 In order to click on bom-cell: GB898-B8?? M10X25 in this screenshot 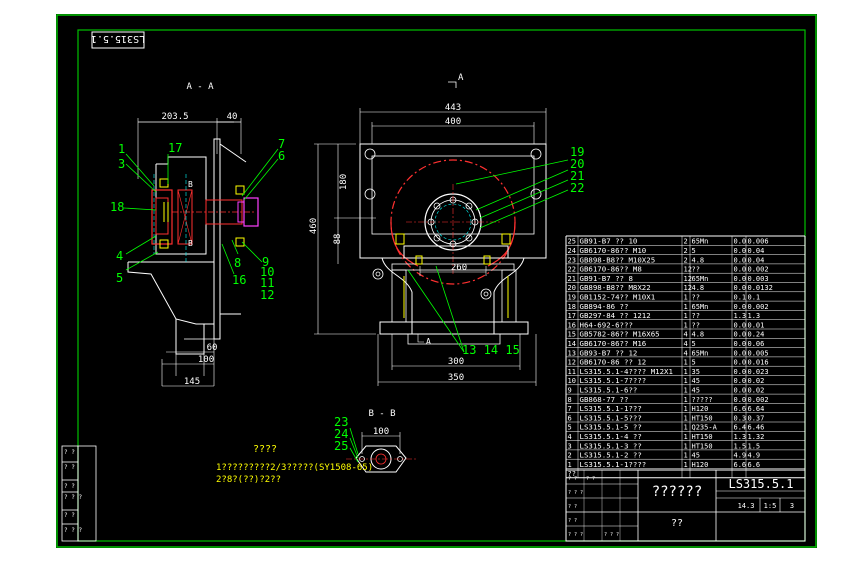, I will do `click(618, 259)`.